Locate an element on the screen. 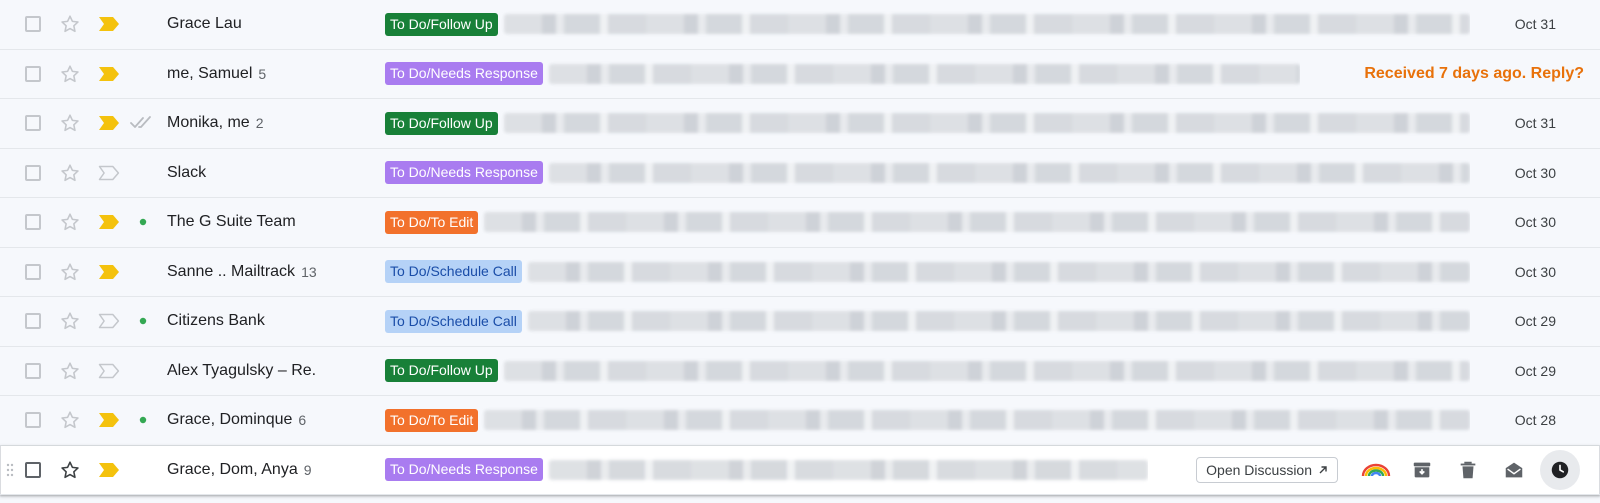 The width and height of the screenshot is (1600, 503). email-row: Grace, Dominque 6 To Do/To Edit Oct 28 is located at coordinates (800, 421).